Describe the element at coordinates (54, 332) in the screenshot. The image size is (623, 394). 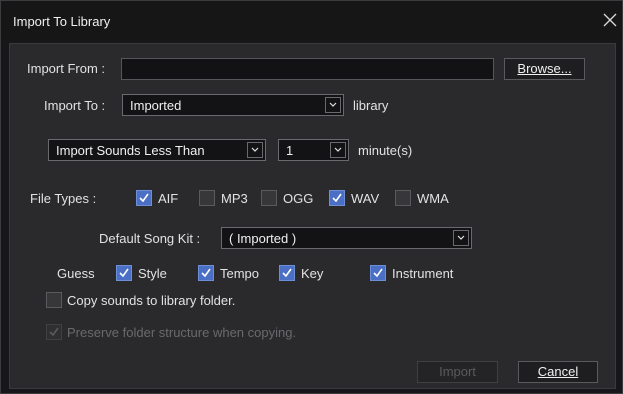
I see `preserve-structure-checkbox` at that location.